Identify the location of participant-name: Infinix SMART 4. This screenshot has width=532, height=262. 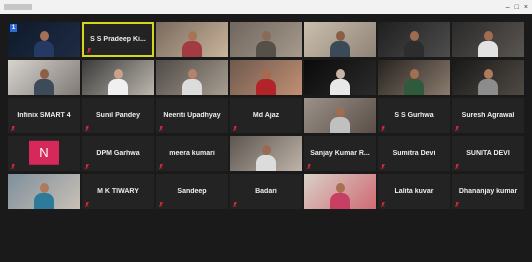
(44, 115).